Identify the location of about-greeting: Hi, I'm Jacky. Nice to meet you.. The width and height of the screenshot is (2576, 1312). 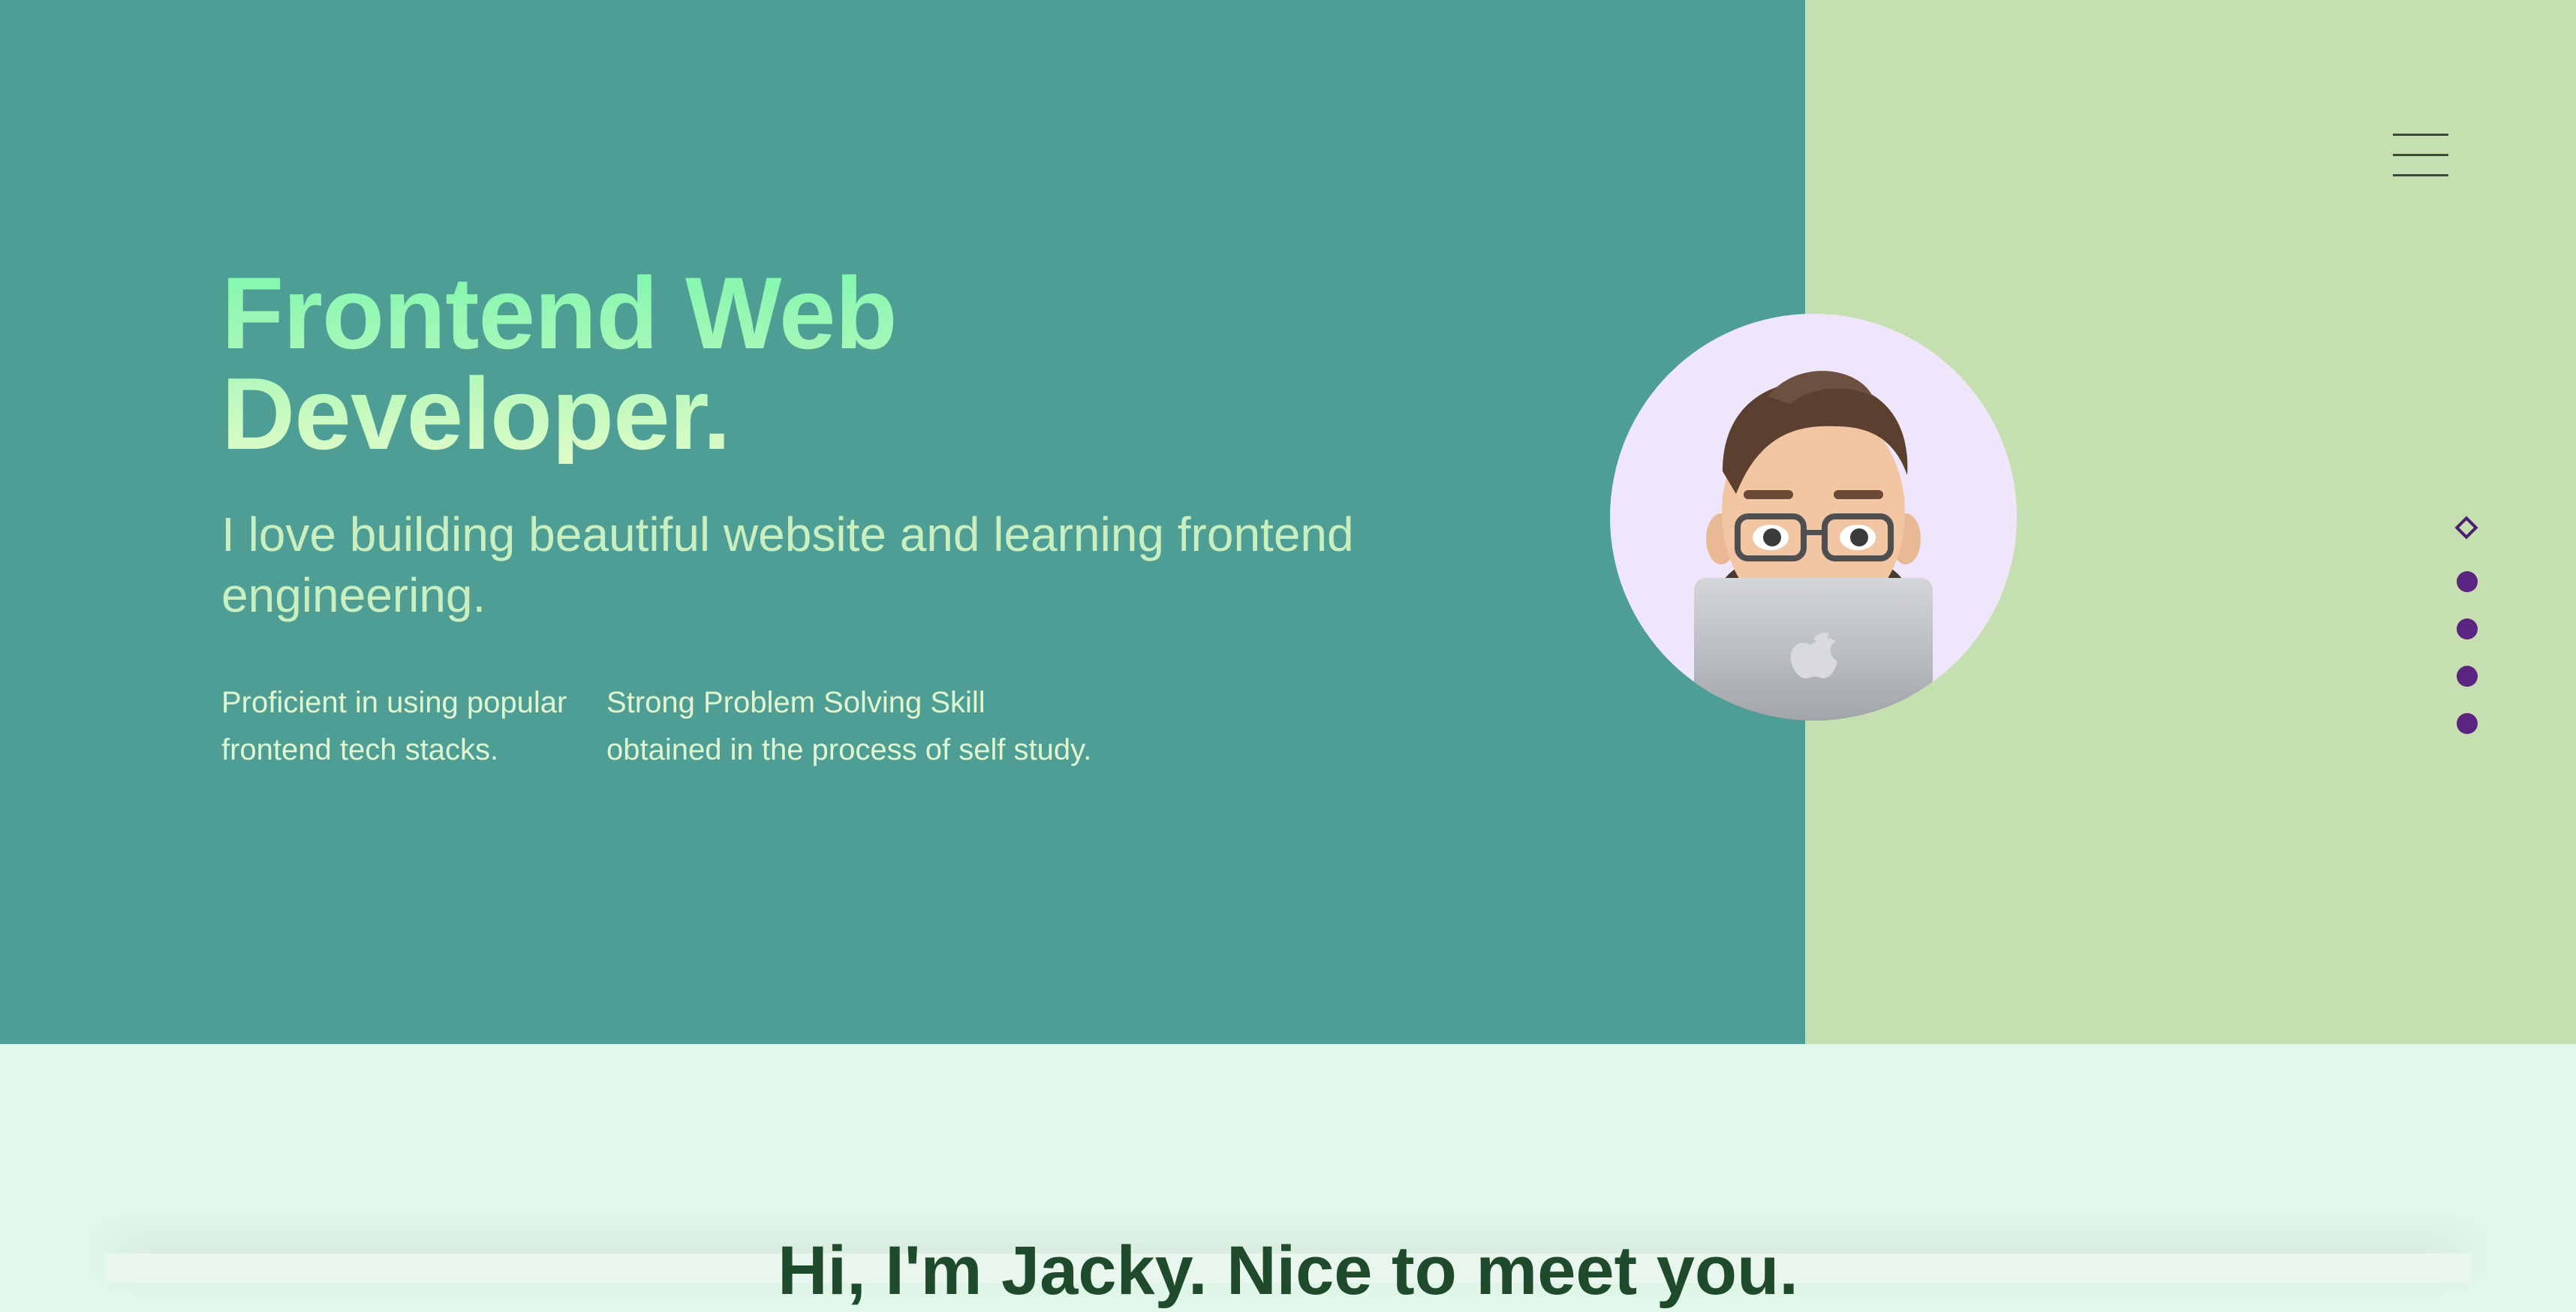
(1288, 1270).